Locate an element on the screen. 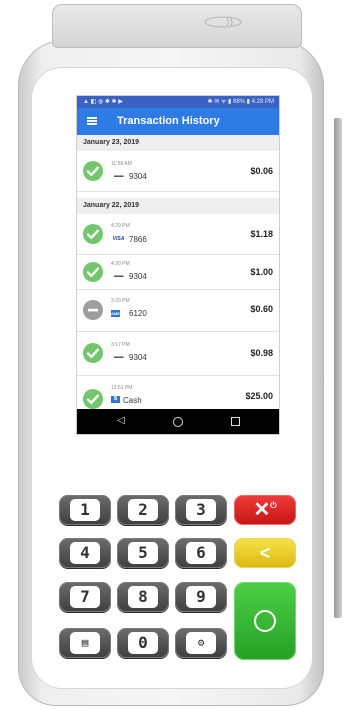 Image resolution: width=344 pixels, height=709 pixels. key-1: 1 is located at coordinates (85, 510).